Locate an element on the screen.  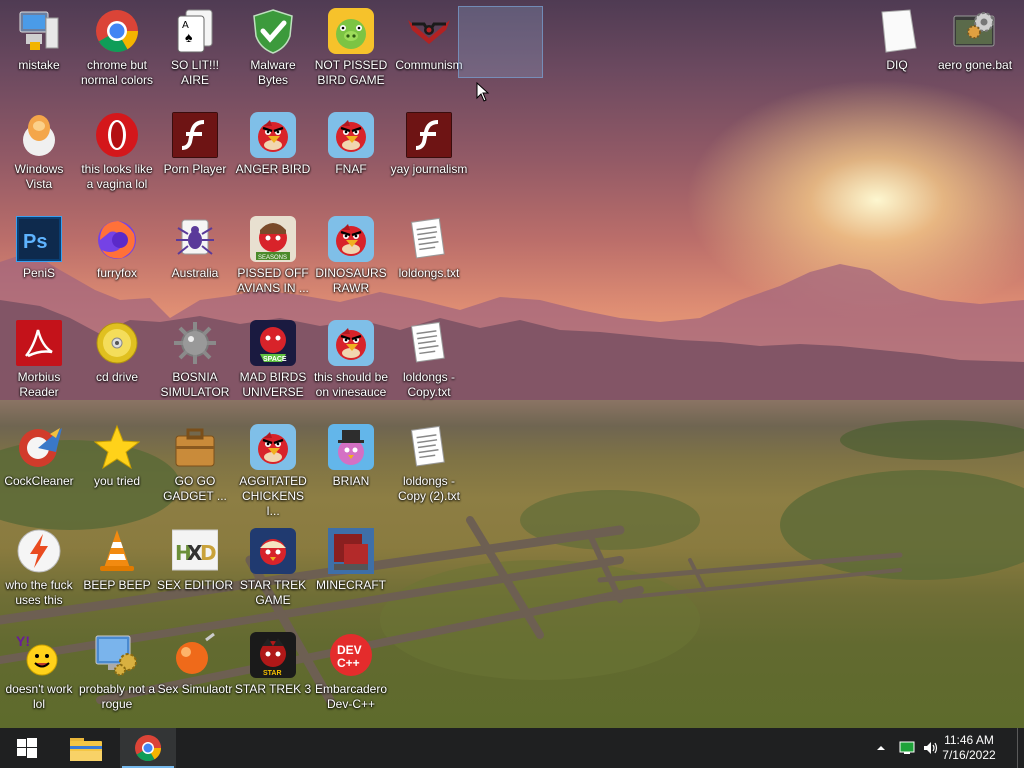
desktop-icon: DEV C++ Embarcadero Dev-C++ is located at coordinates (351, 674).